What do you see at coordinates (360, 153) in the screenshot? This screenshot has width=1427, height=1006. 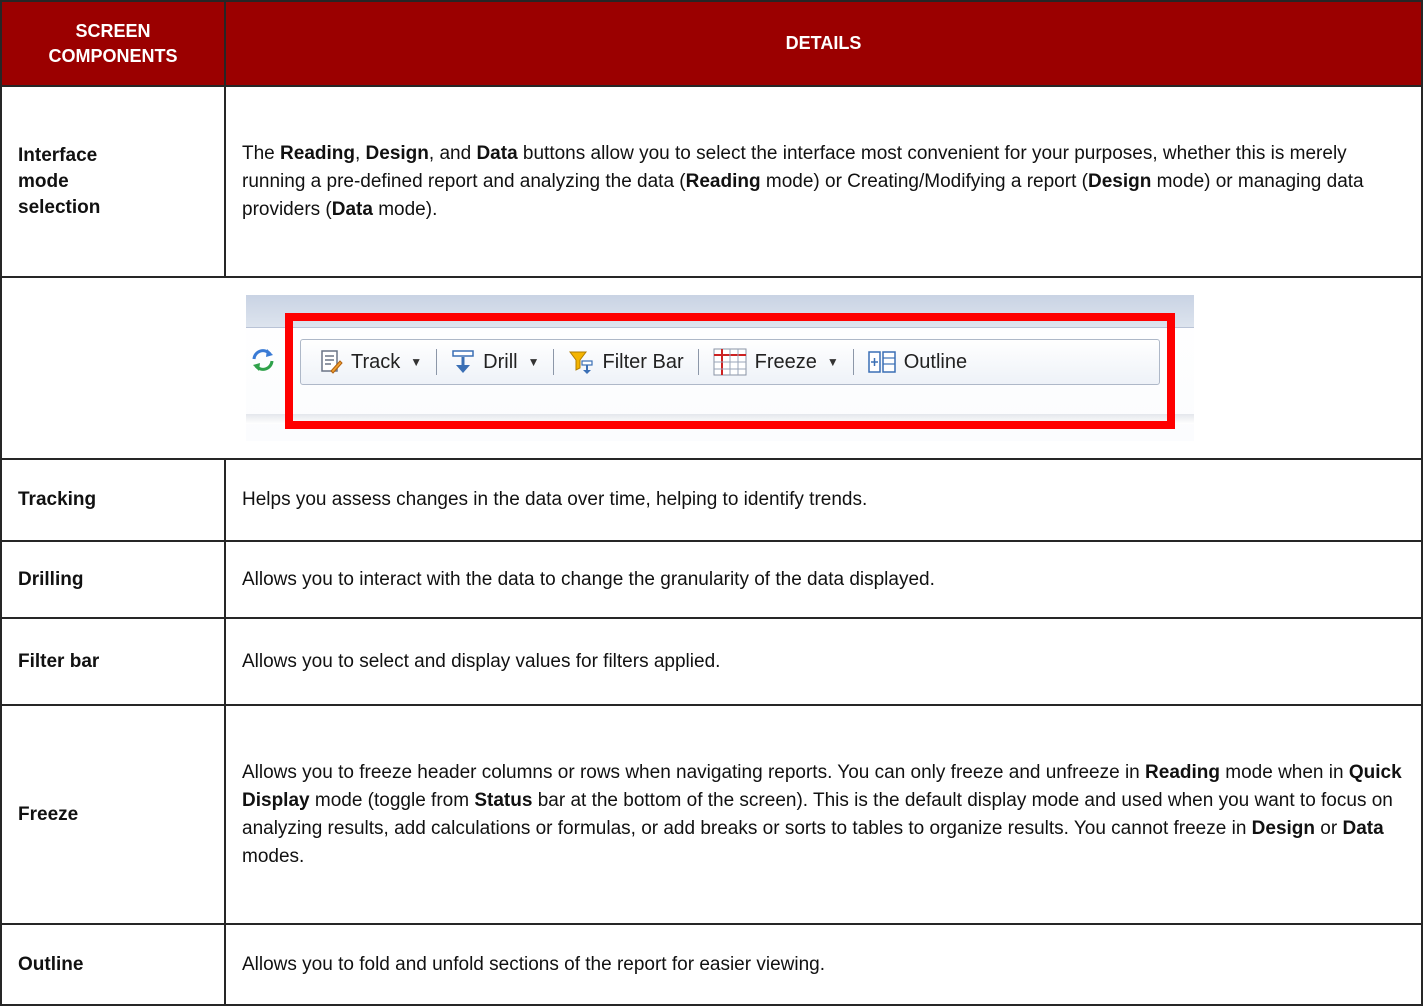 I see `text-run: ,` at bounding box center [360, 153].